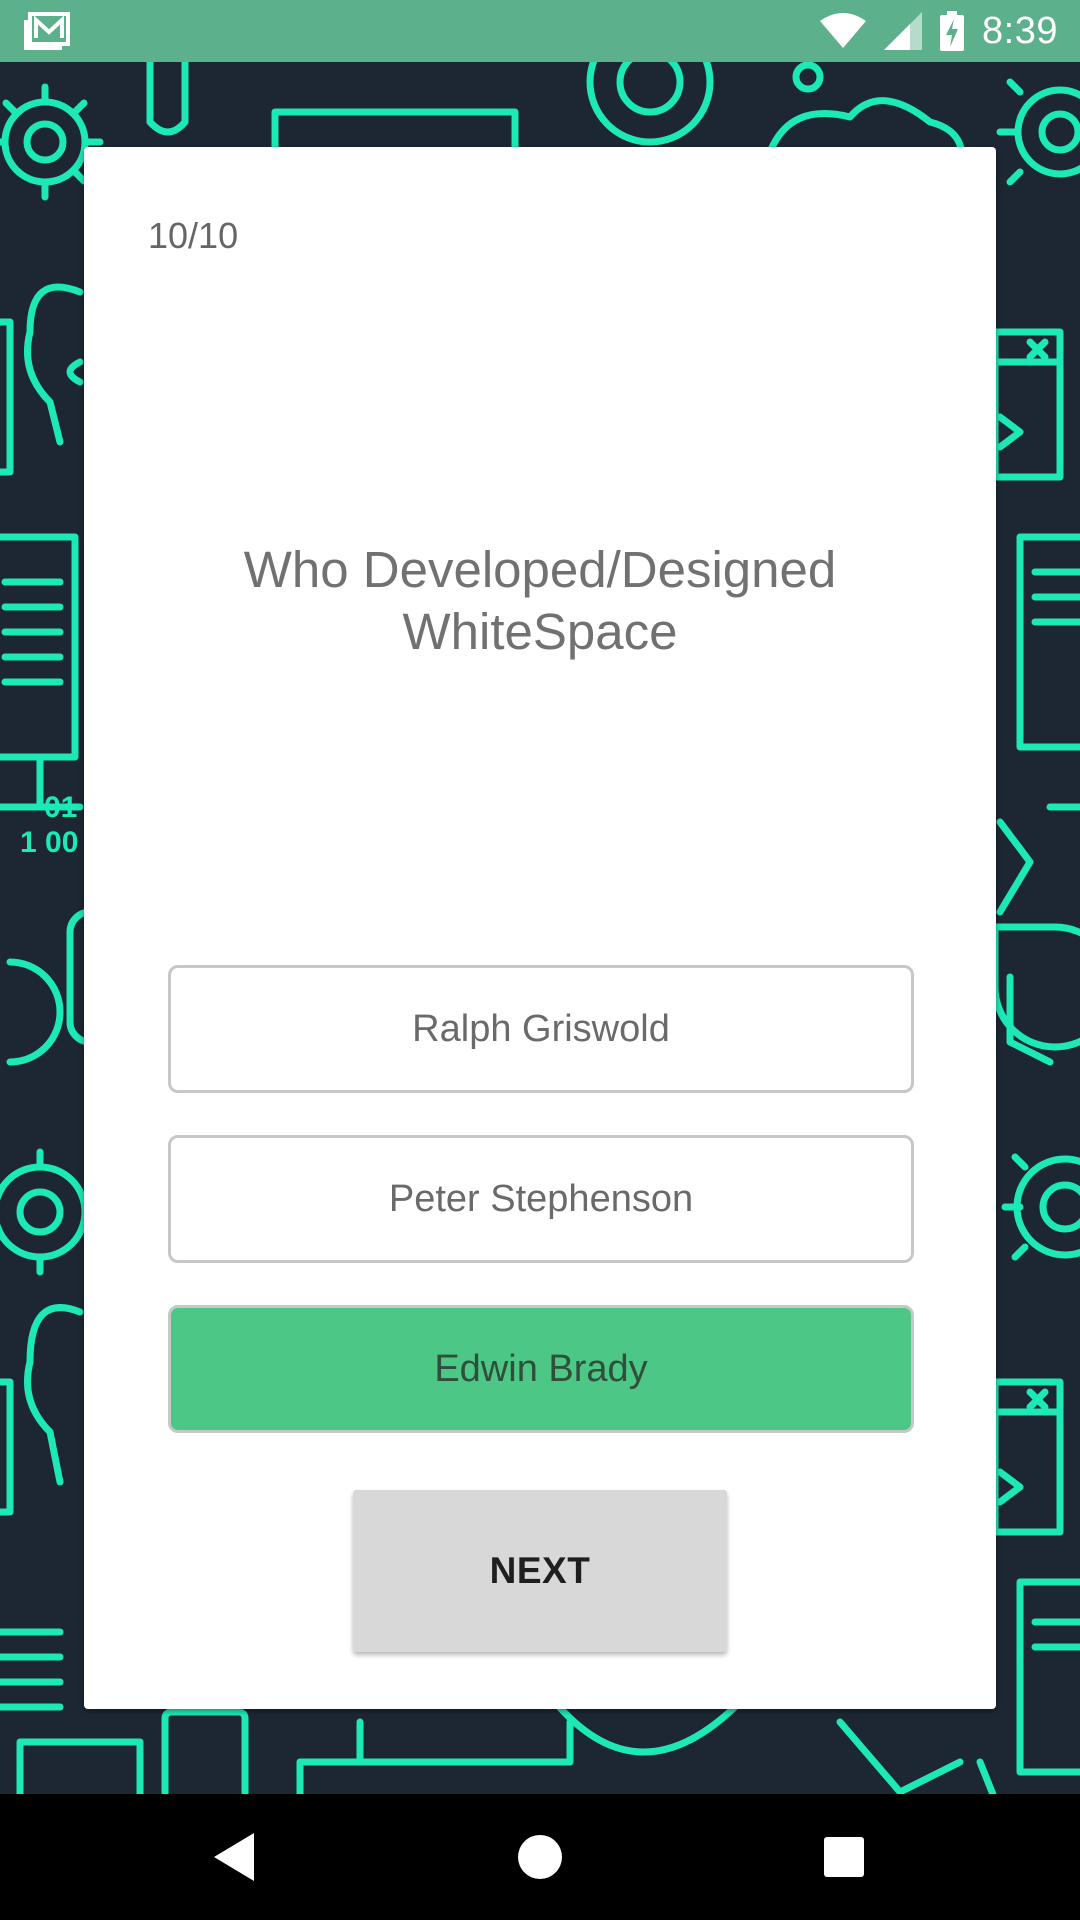 Image resolution: width=1080 pixels, height=1920 pixels. I want to click on answer-option-1: Ralph Griswold, so click(541, 1029).